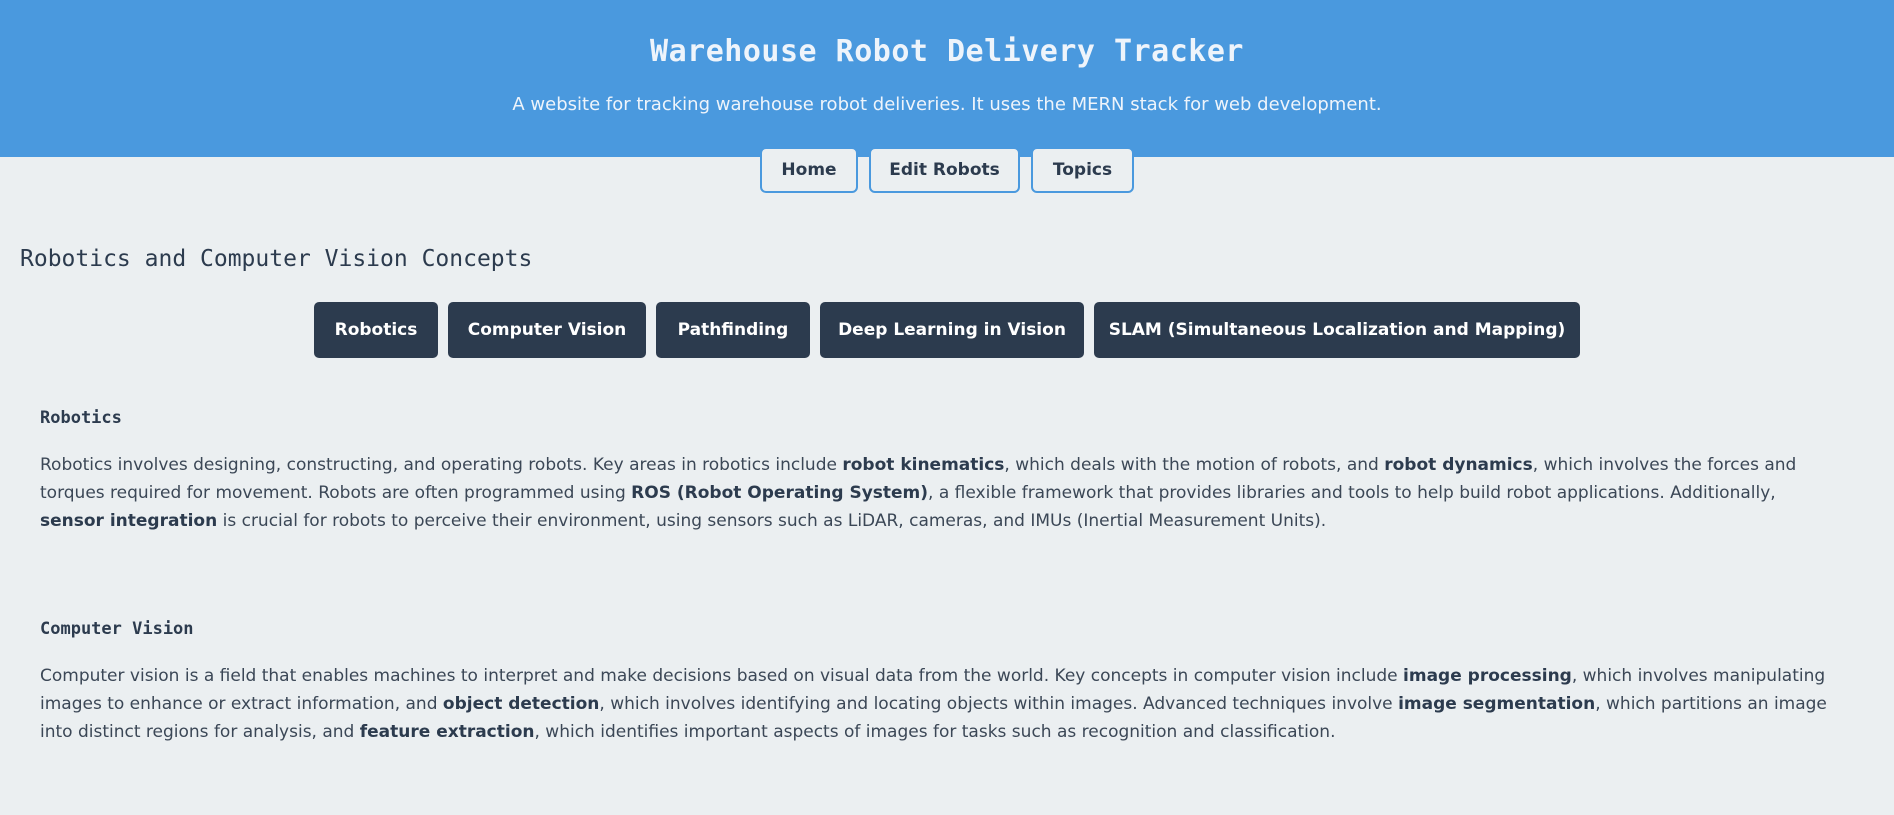 The width and height of the screenshot is (1894, 815). I want to click on site-title: Warehouse Robot Delivery Tracker, so click(947, 51).